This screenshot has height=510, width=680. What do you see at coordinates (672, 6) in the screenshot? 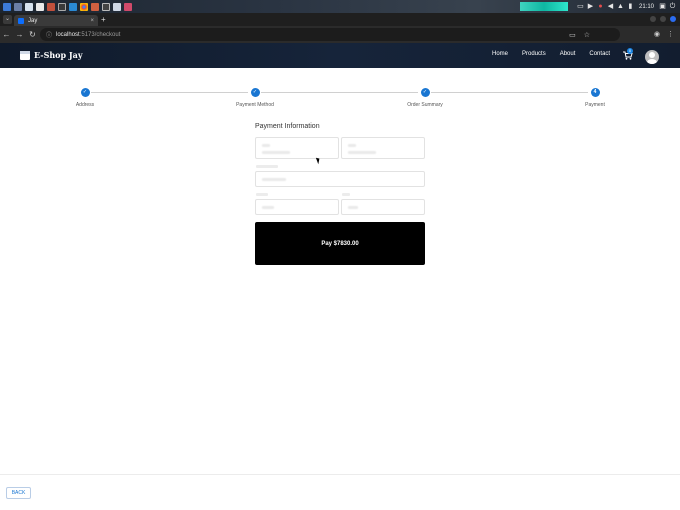
I see `power-icon: ⏻` at bounding box center [672, 6].